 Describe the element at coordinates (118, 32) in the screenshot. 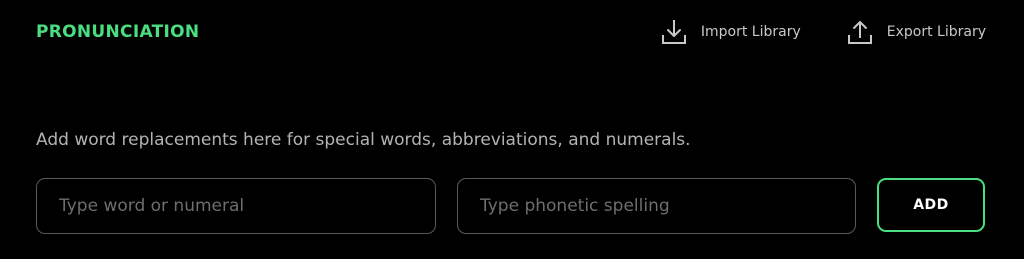

I see `section-title: PRONUNCIATION` at that location.